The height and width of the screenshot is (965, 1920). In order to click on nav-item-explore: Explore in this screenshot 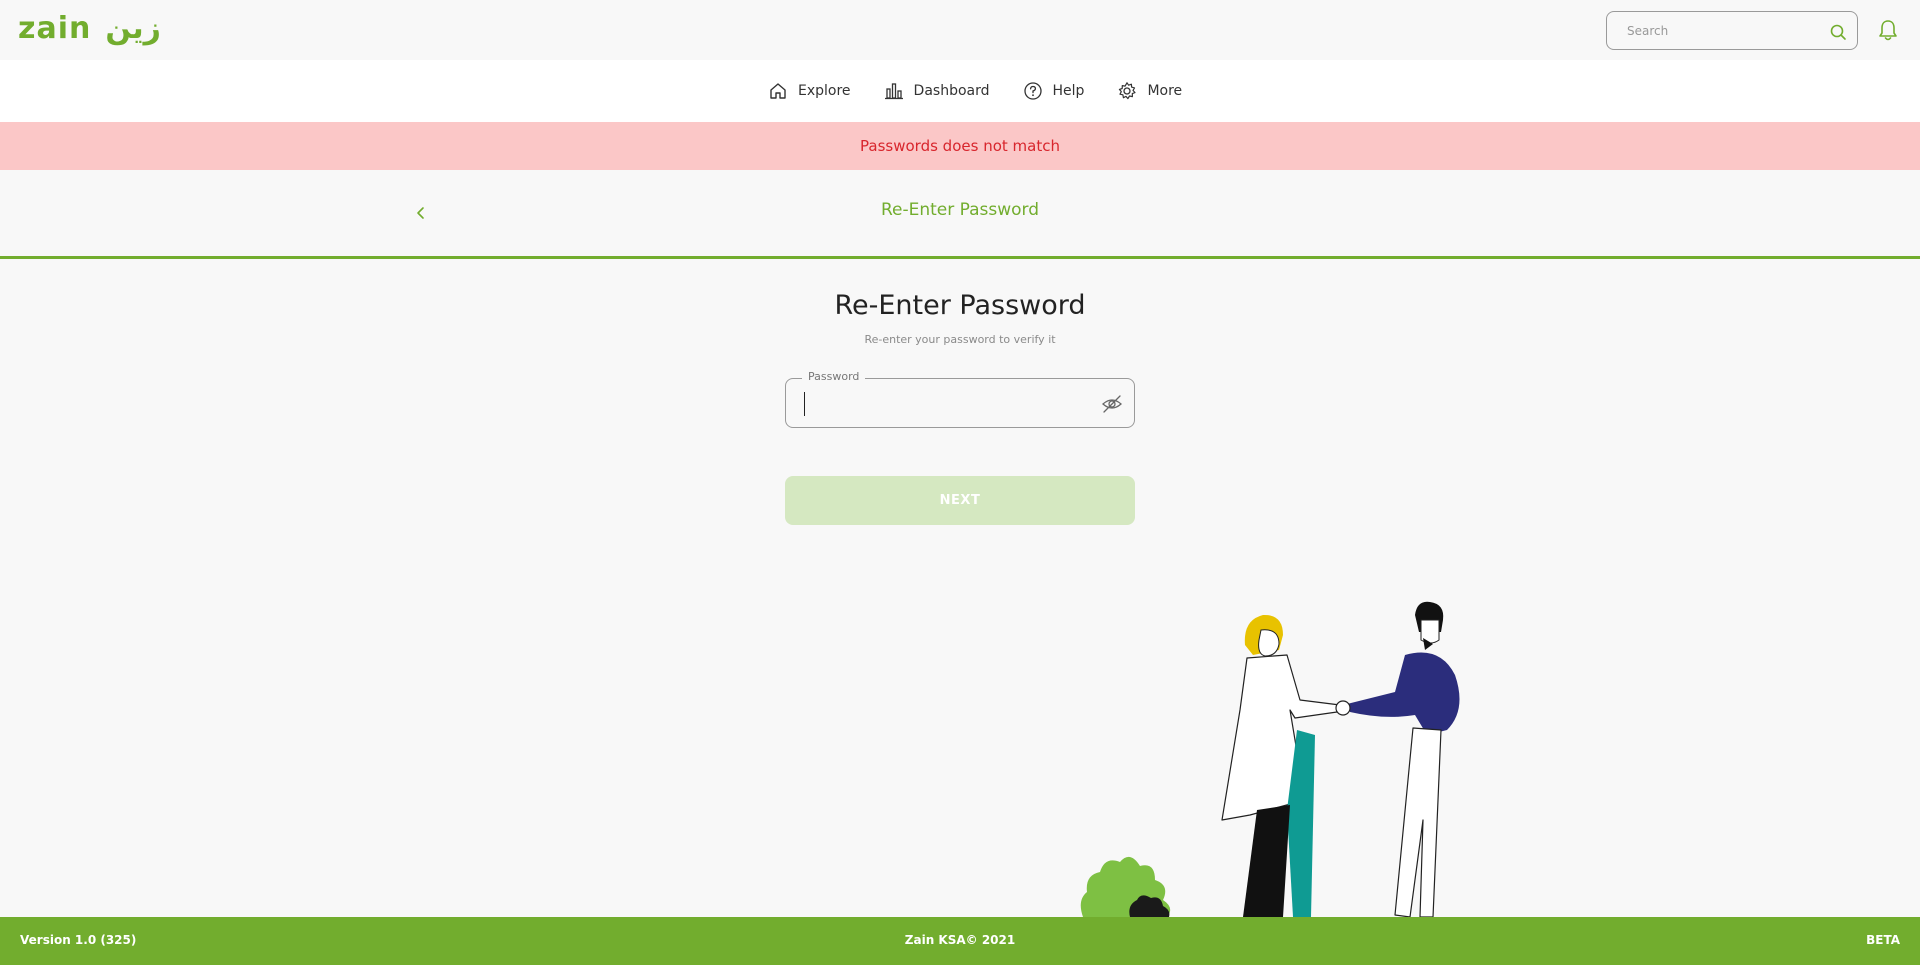, I will do `click(809, 91)`.